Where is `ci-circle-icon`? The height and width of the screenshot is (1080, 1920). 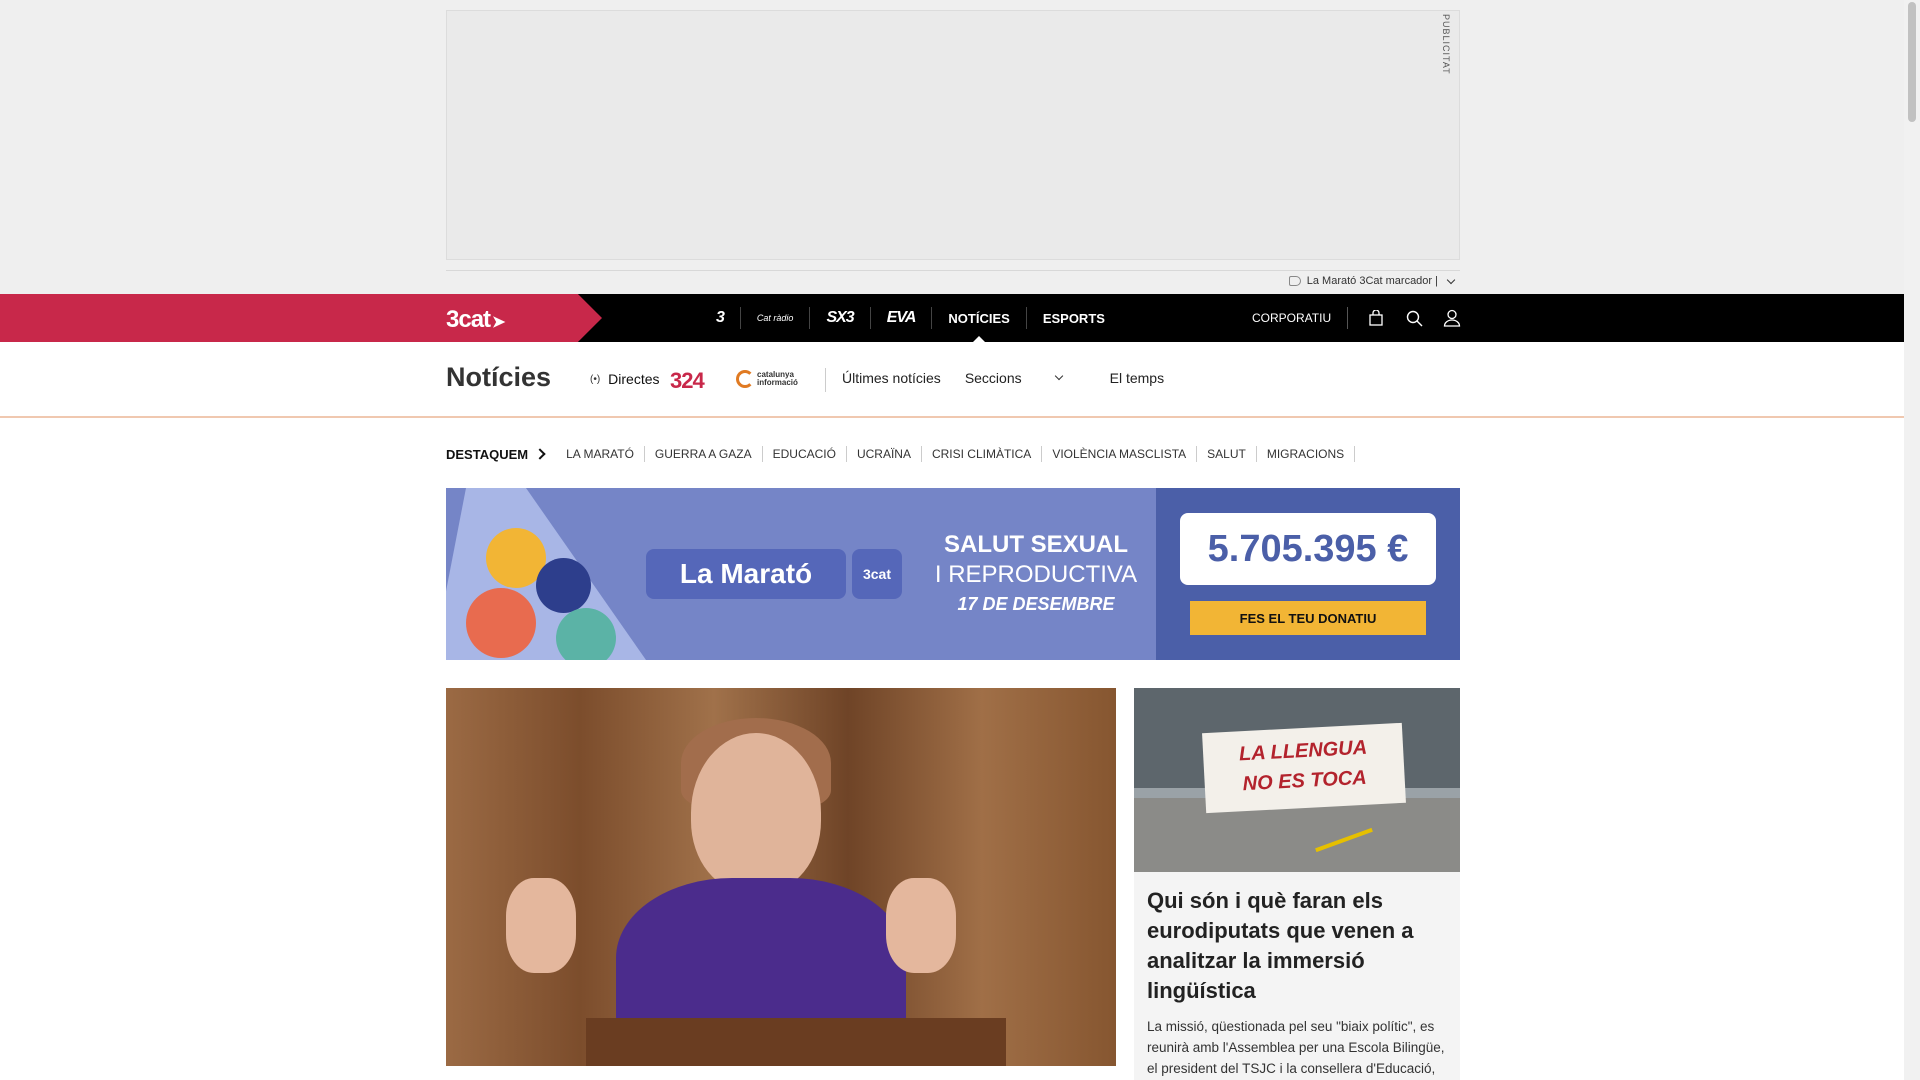 ci-circle-icon is located at coordinates (745, 379).